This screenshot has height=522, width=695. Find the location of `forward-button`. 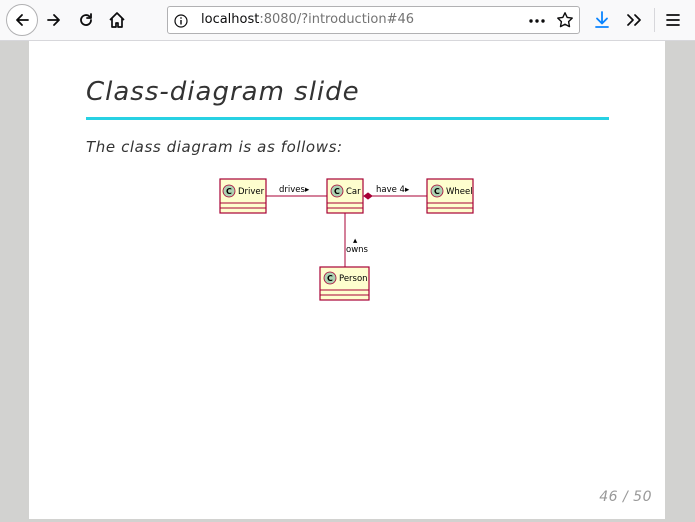

forward-button is located at coordinates (54, 20).